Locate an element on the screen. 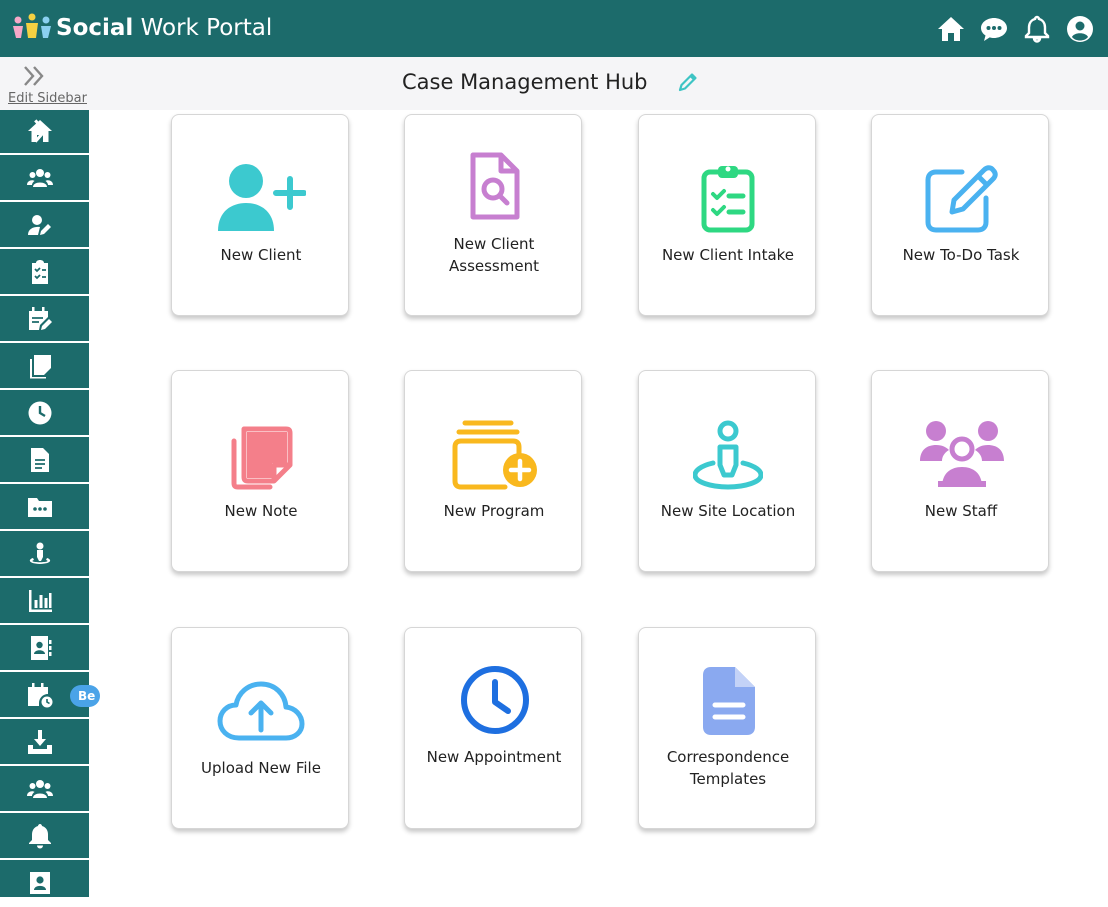  home-icon is located at coordinates (951, 28).